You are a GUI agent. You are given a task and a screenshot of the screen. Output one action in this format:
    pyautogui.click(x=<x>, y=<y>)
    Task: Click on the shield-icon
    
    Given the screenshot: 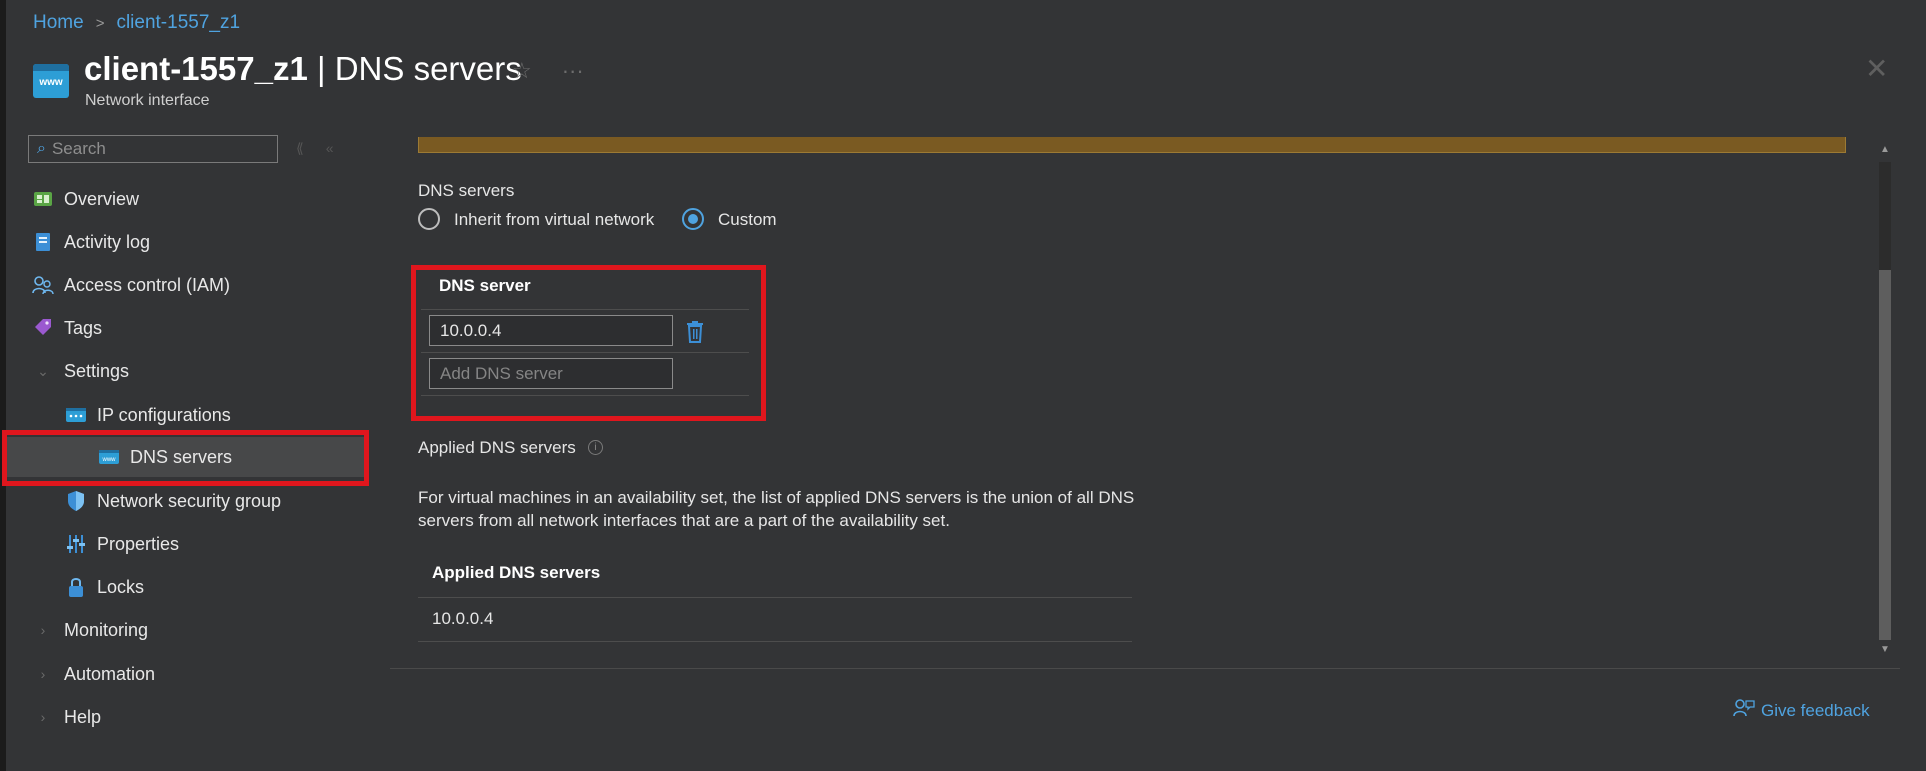 What is the action you would take?
    pyautogui.click(x=76, y=501)
    